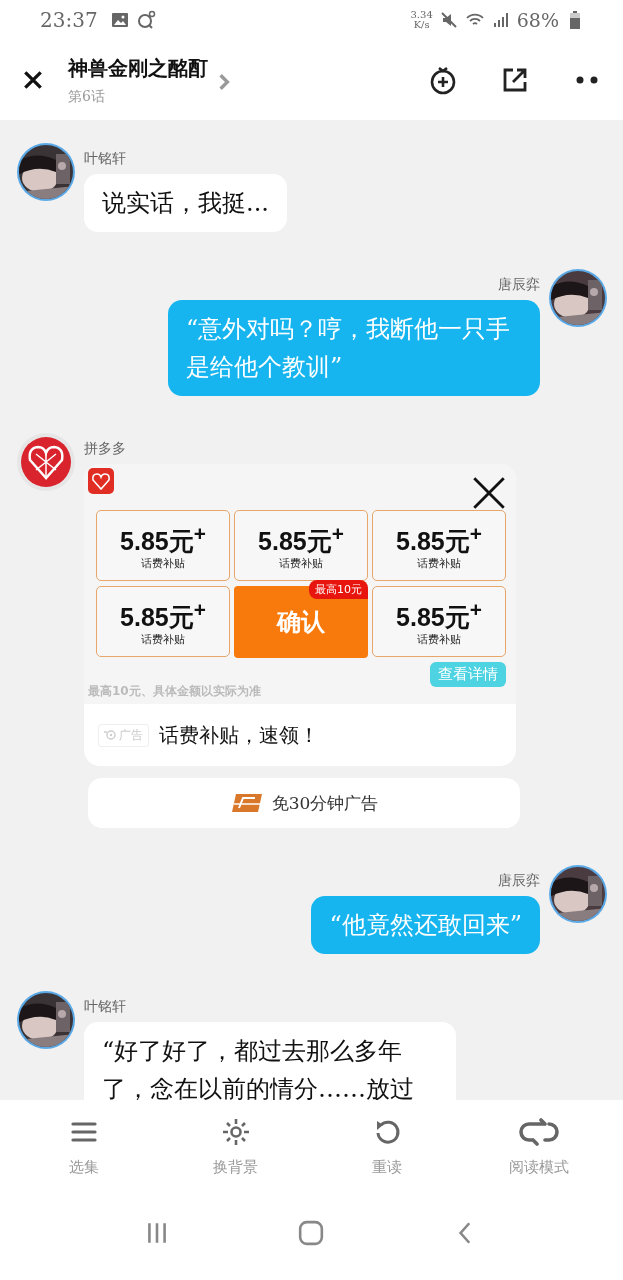 Image resolution: width=623 pixels, height=1280 pixels. Describe the element at coordinates (425, 925) in the screenshot. I see `message-bubble: “他竟然还敢回来”` at that location.